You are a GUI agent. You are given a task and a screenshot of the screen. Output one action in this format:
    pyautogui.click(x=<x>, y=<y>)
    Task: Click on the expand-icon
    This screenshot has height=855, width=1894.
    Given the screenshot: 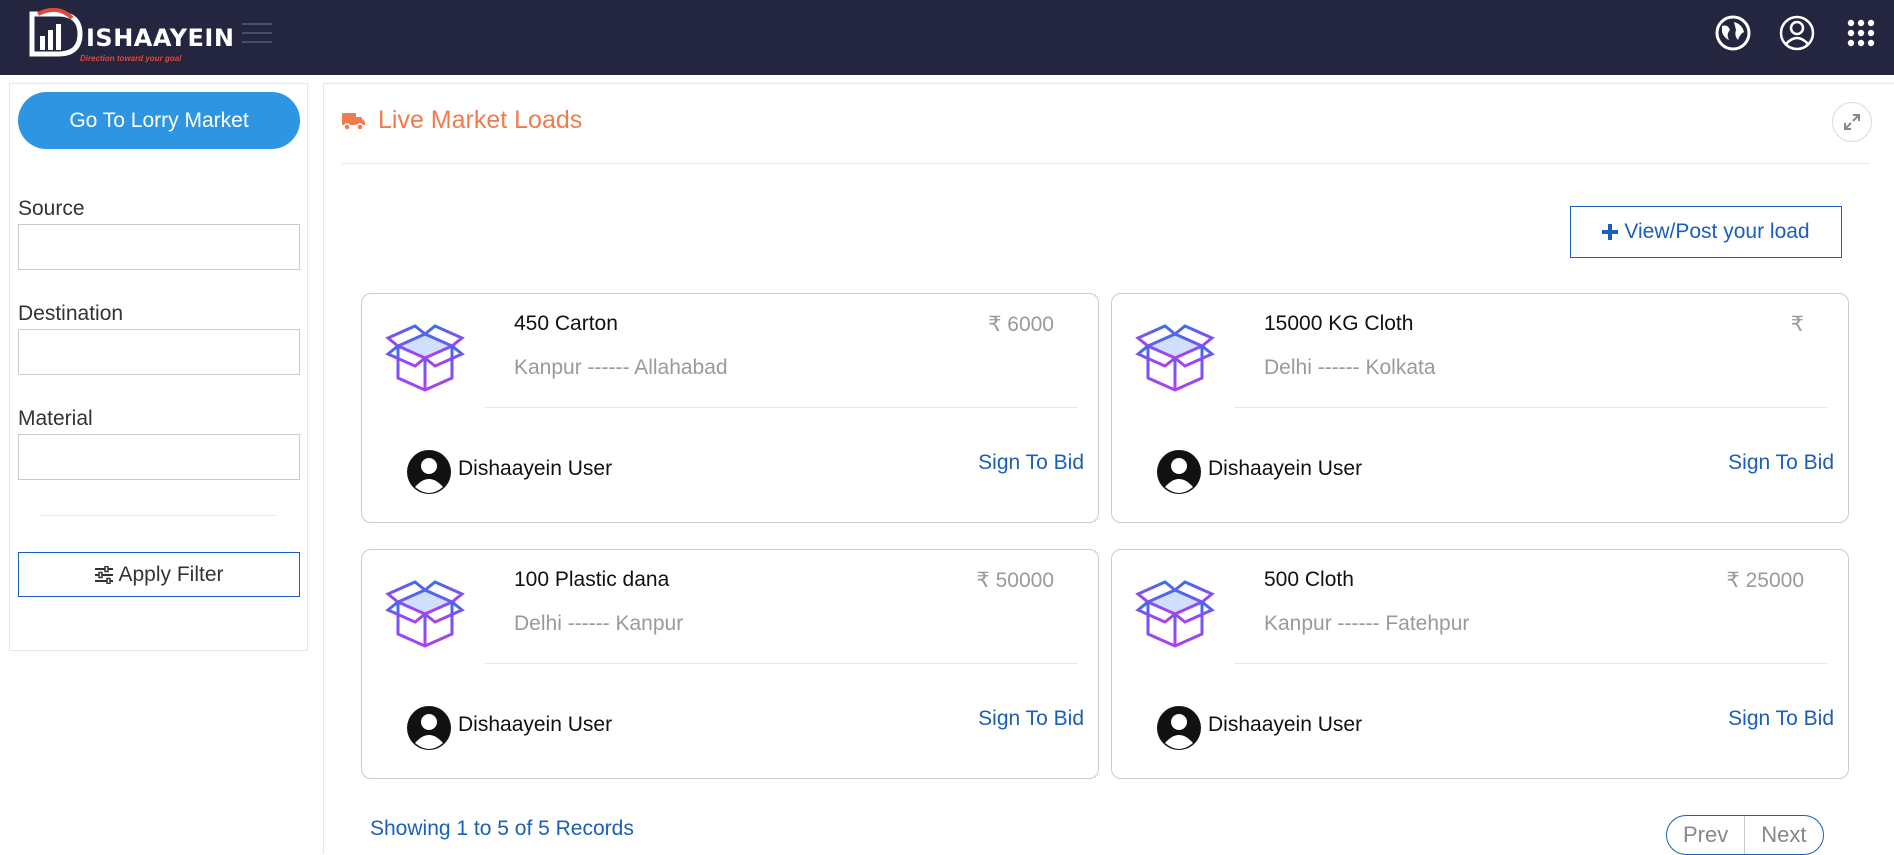 What is the action you would take?
    pyautogui.click(x=1852, y=122)
    